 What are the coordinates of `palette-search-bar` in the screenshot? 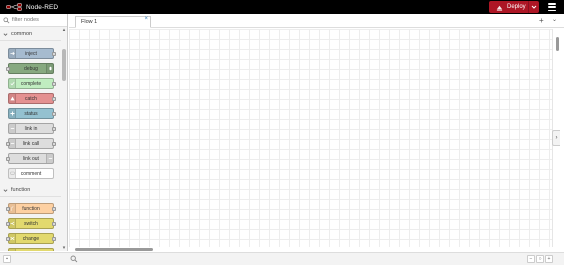 It's located at (33, 20).